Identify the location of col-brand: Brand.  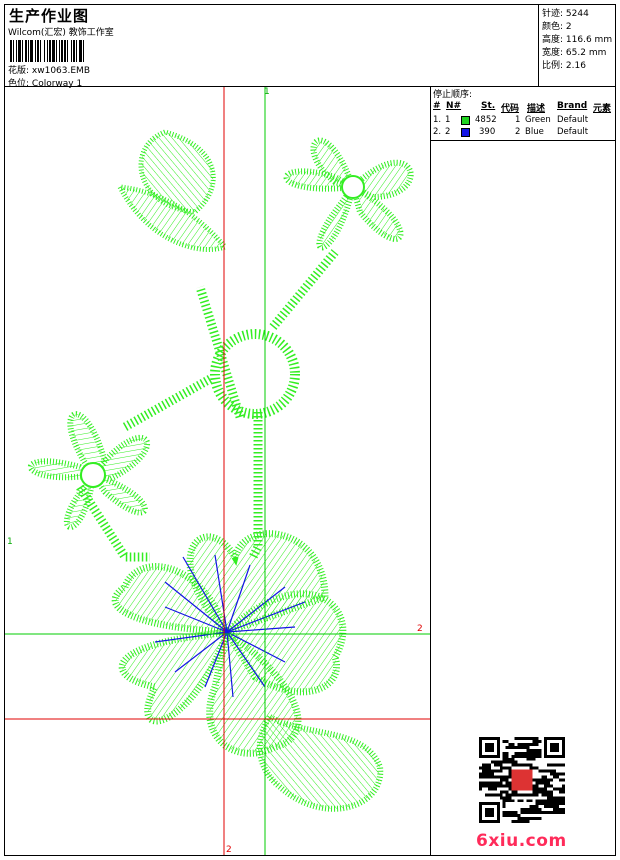
(572, 106).